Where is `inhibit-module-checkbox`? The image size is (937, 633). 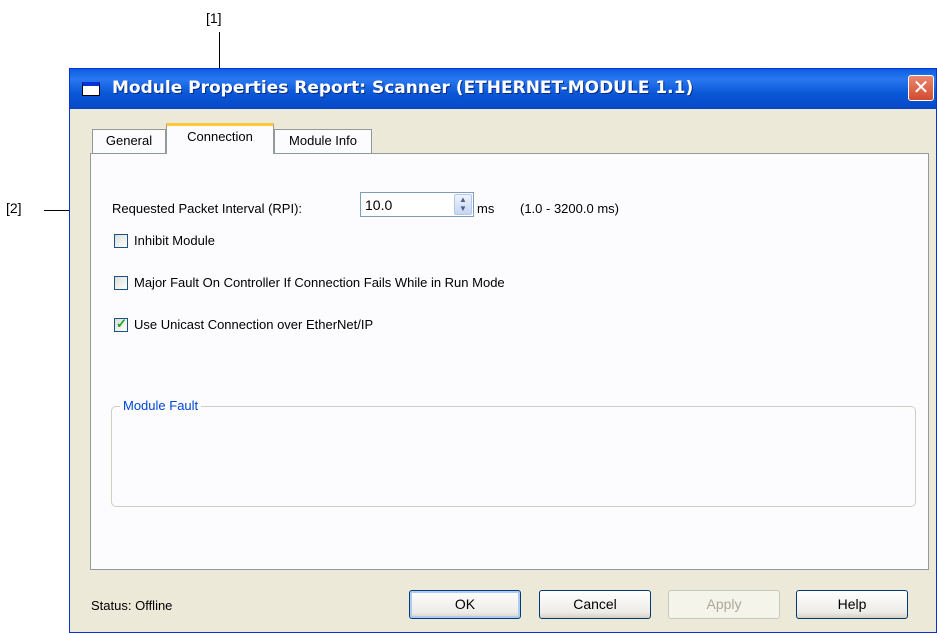
inhibit-module-checkbox is located at coordinates (121, 241).